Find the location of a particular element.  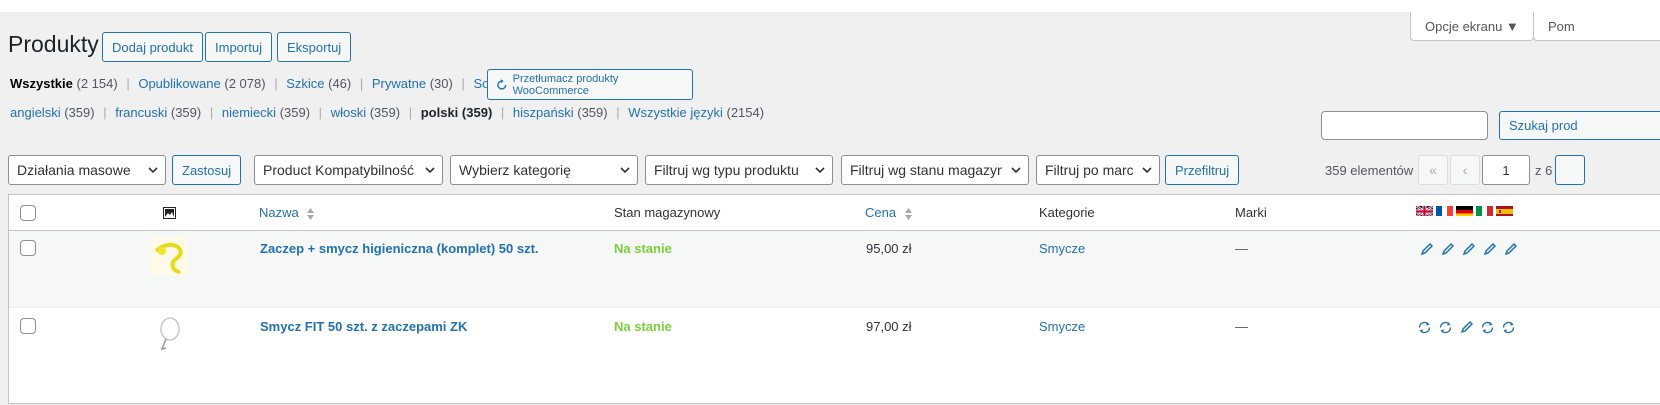

screen-options-label: Opcje ekranu ▼ is located at coordinates (1472, 26).